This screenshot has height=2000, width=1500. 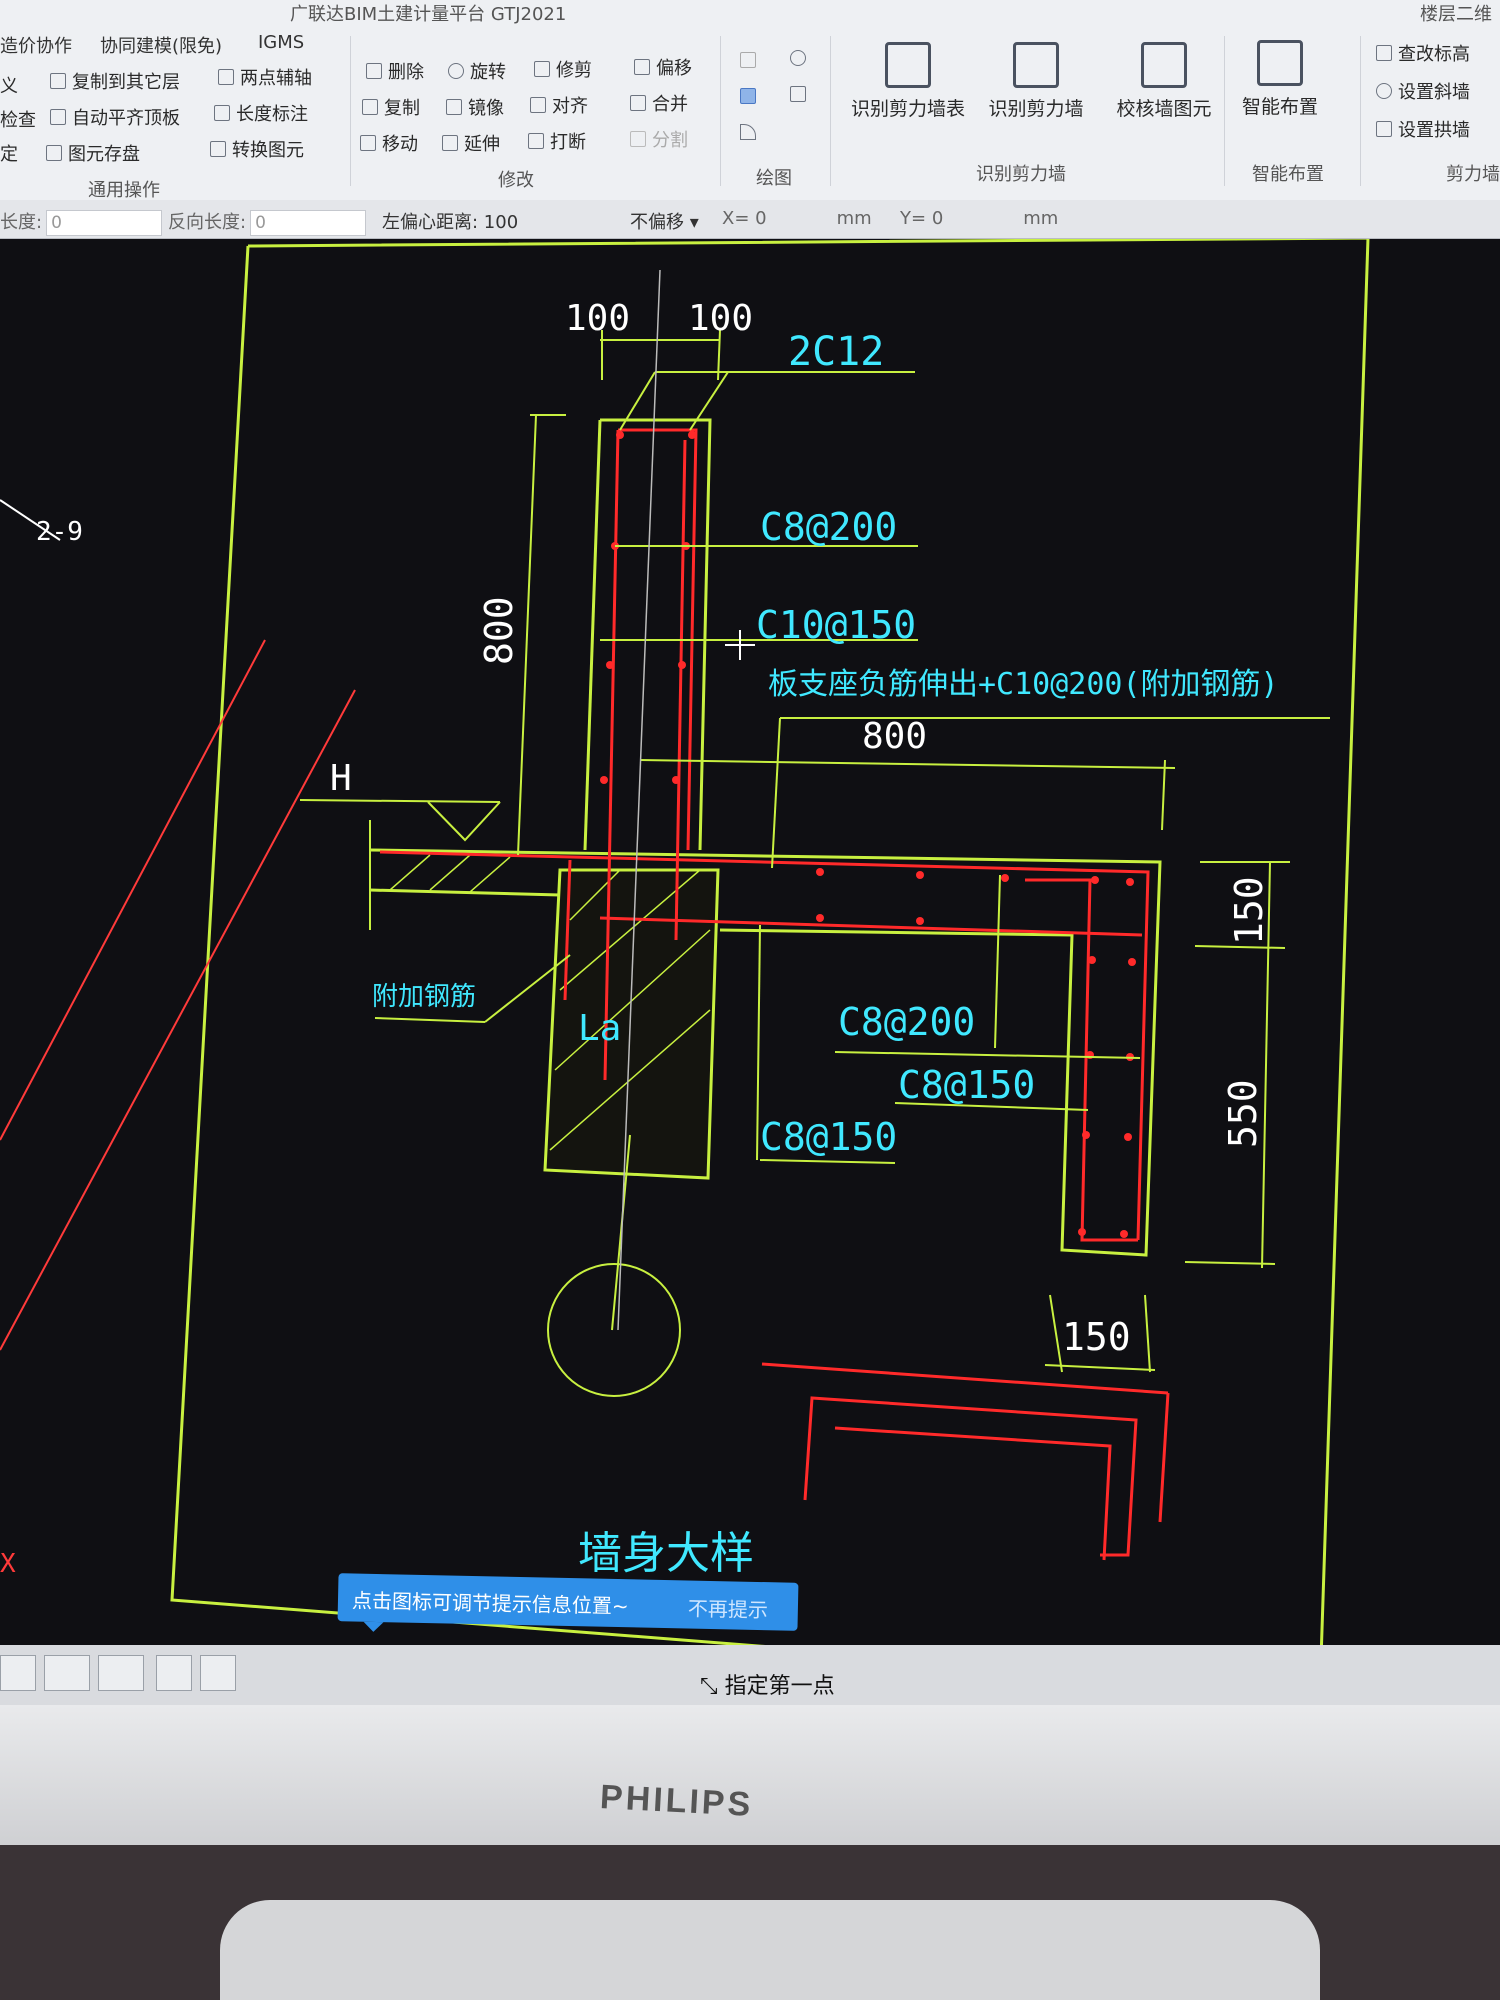 What do you see at coordinates (906, 1022) in the screenshot?
I see `rebar-c8-200-slab: C8@200` at bounding box center [906, 1022].